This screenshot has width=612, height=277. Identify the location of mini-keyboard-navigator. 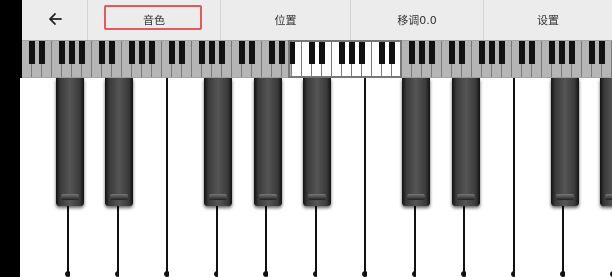
(317, 59).